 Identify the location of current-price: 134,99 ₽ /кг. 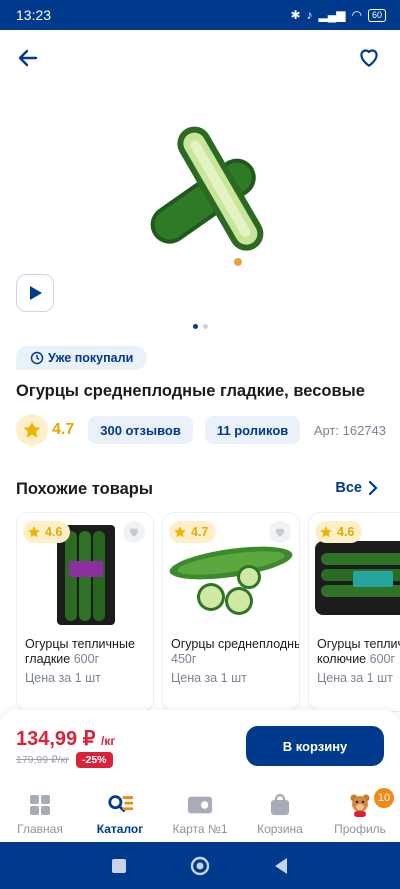
(65, 738).